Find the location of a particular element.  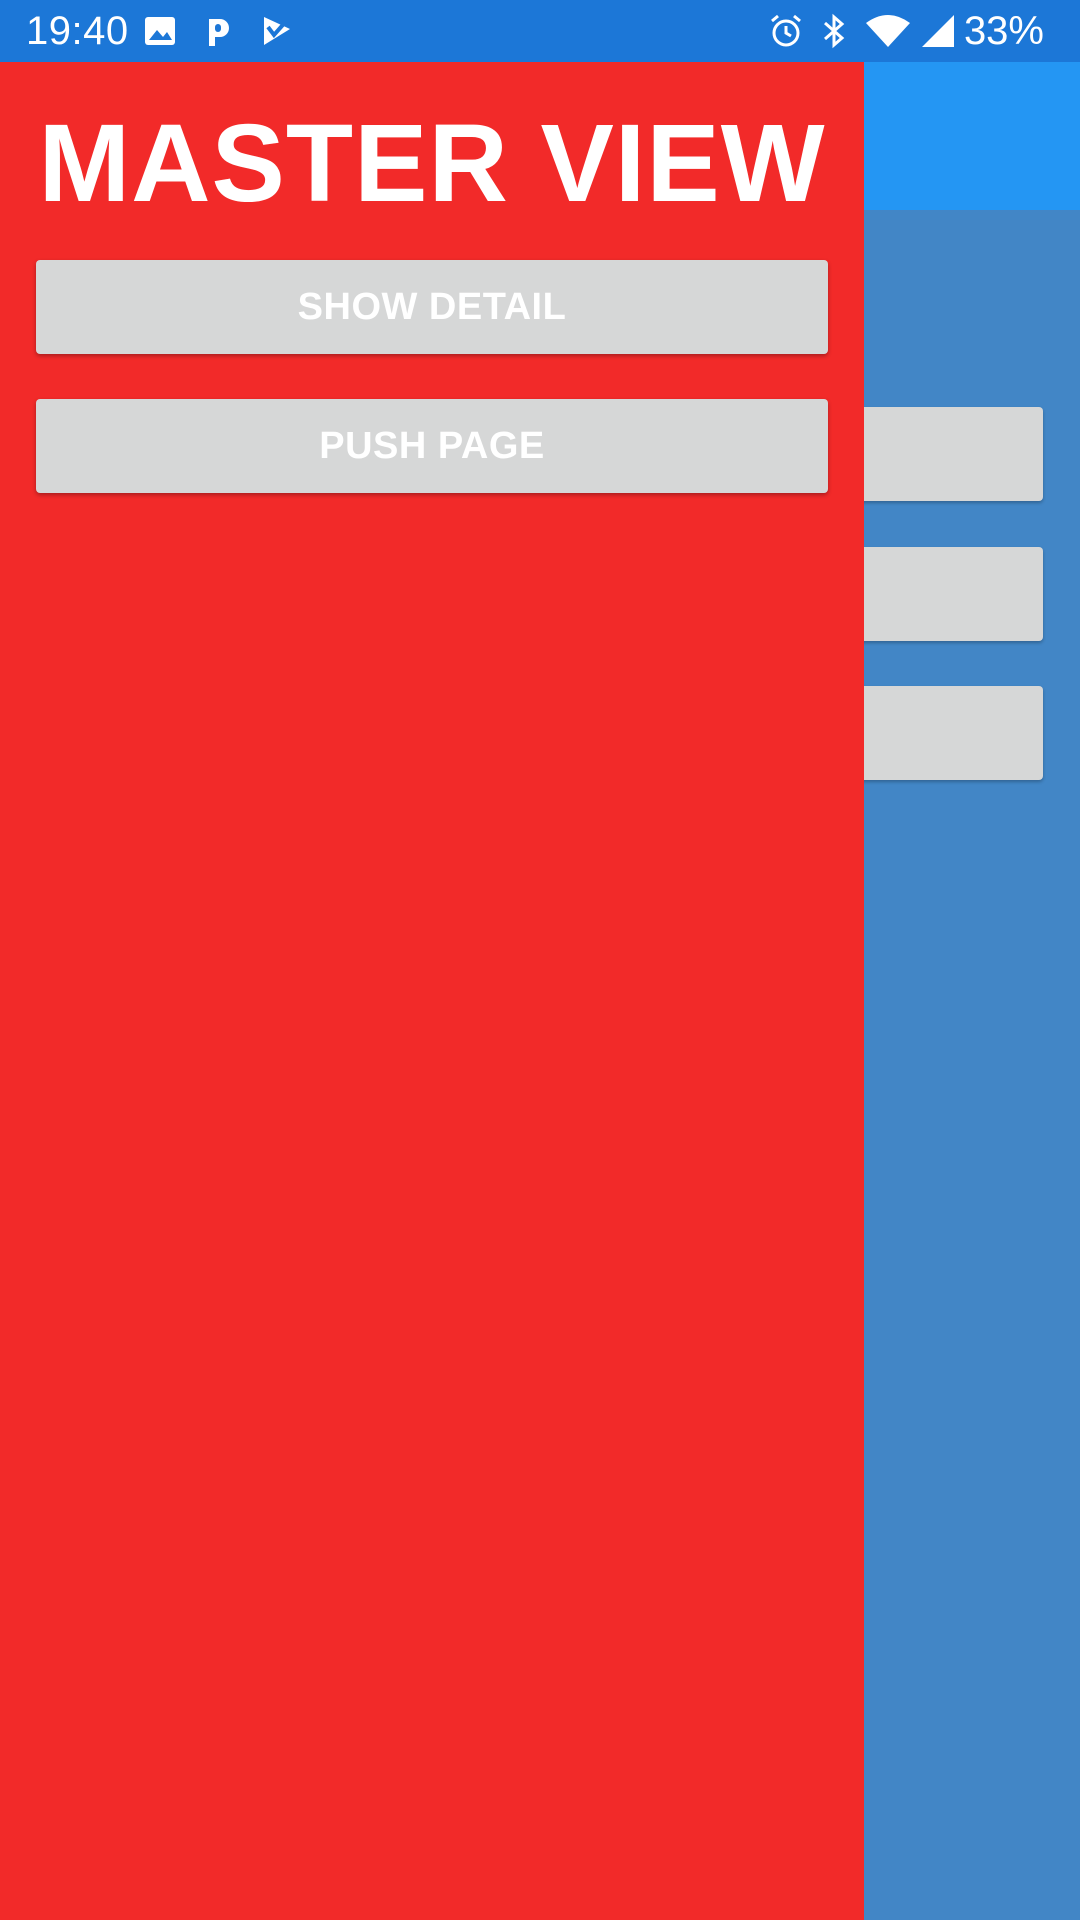

check-flag-icon is located at coordinates (276, 31).